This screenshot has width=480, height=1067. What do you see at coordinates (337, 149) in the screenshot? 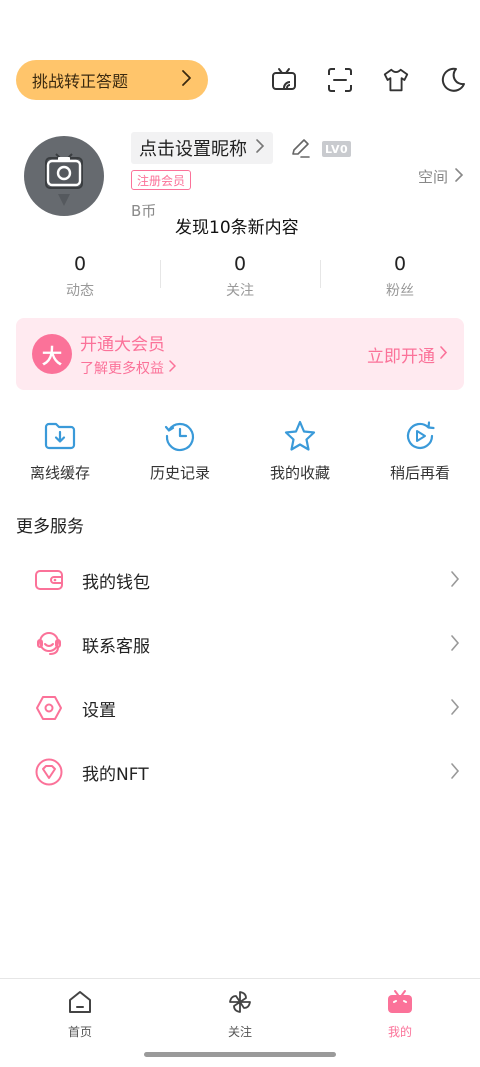
I see `level-badge: LV0` at bounding box center [337, 149].